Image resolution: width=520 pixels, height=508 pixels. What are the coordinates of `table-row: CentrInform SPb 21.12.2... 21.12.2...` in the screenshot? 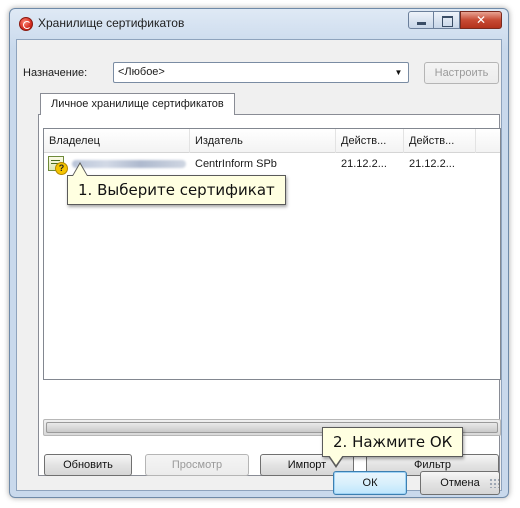 It's located at (272, 165).